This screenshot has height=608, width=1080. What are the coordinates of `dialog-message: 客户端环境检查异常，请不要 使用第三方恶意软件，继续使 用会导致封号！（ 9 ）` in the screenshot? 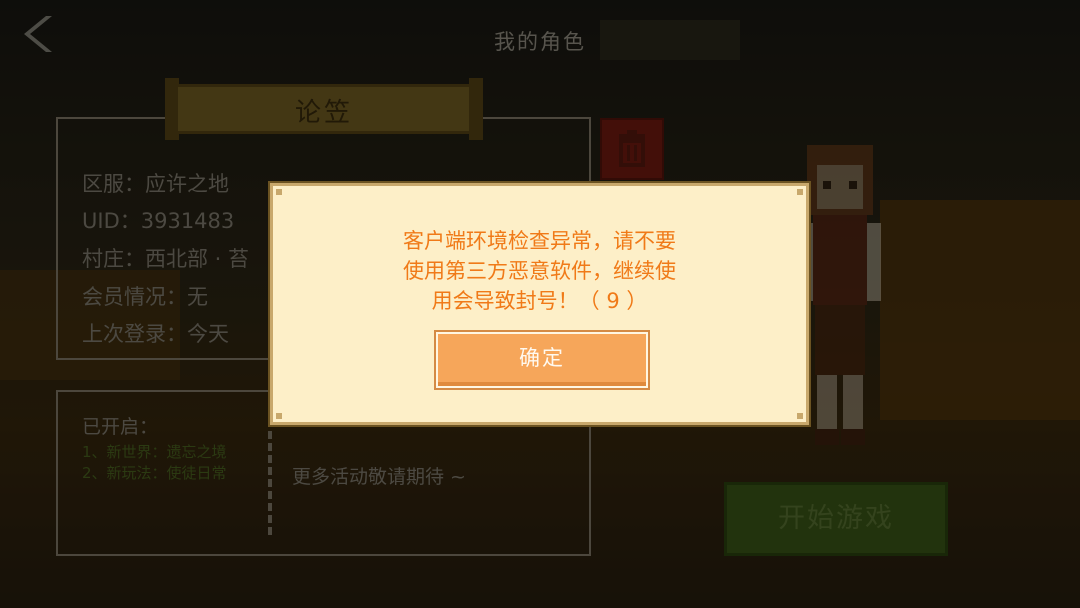 It's located at (539, 271).